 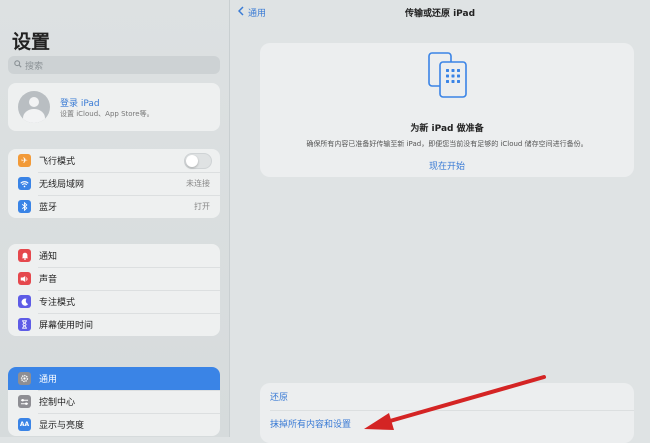 I want to click on search-icon, so click(x=18, y=65).